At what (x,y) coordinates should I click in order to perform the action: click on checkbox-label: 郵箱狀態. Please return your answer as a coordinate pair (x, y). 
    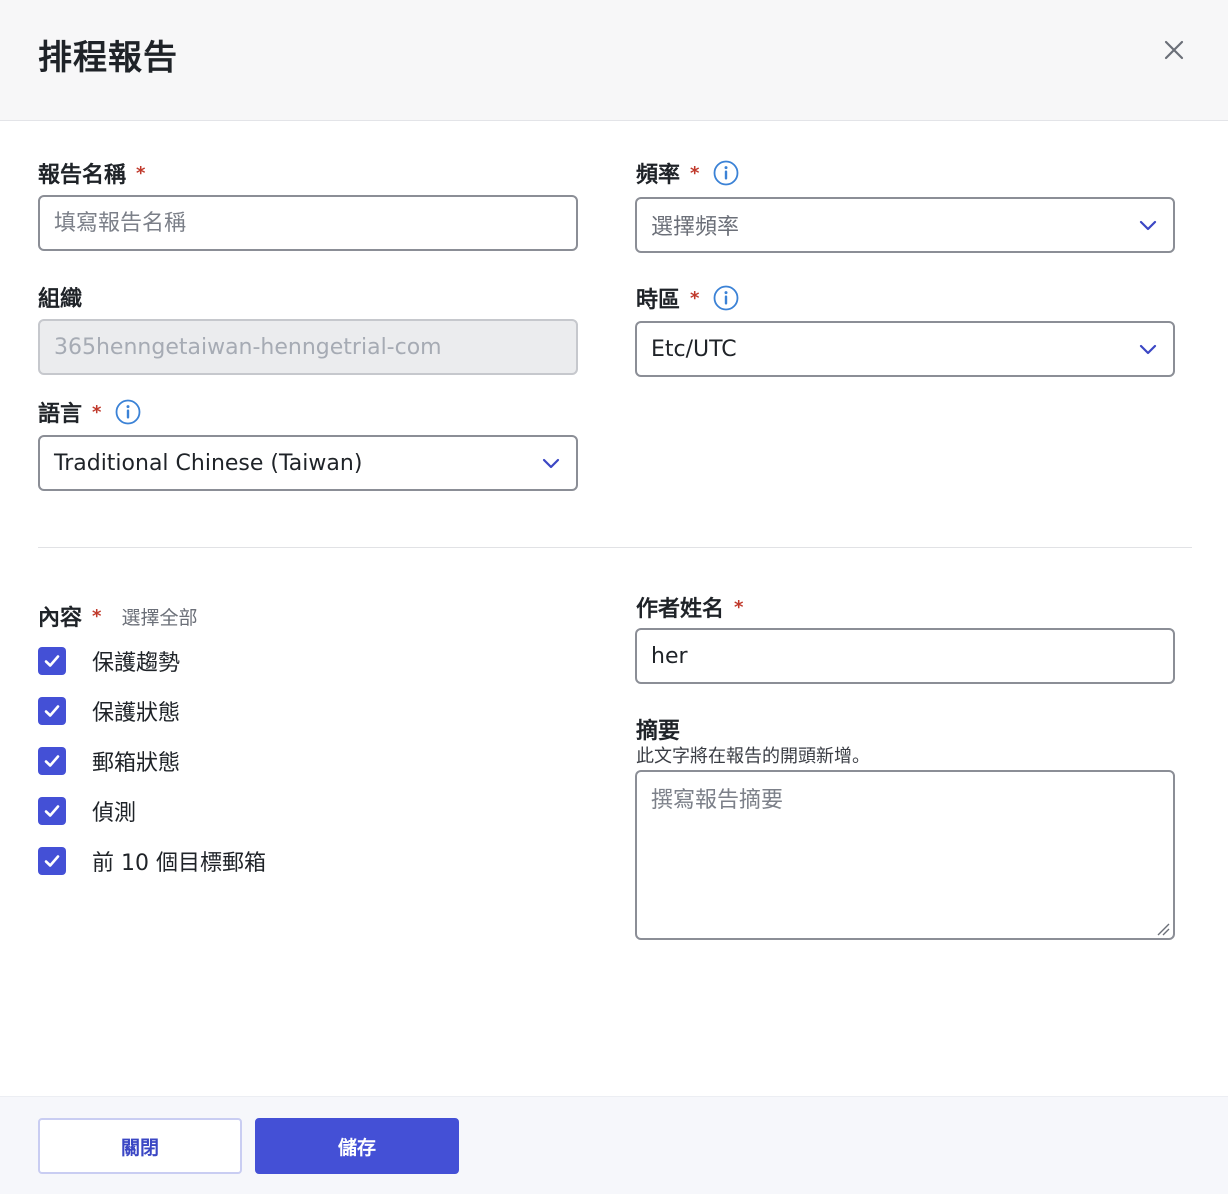
    Looking at the image, I should click on (136, 763).